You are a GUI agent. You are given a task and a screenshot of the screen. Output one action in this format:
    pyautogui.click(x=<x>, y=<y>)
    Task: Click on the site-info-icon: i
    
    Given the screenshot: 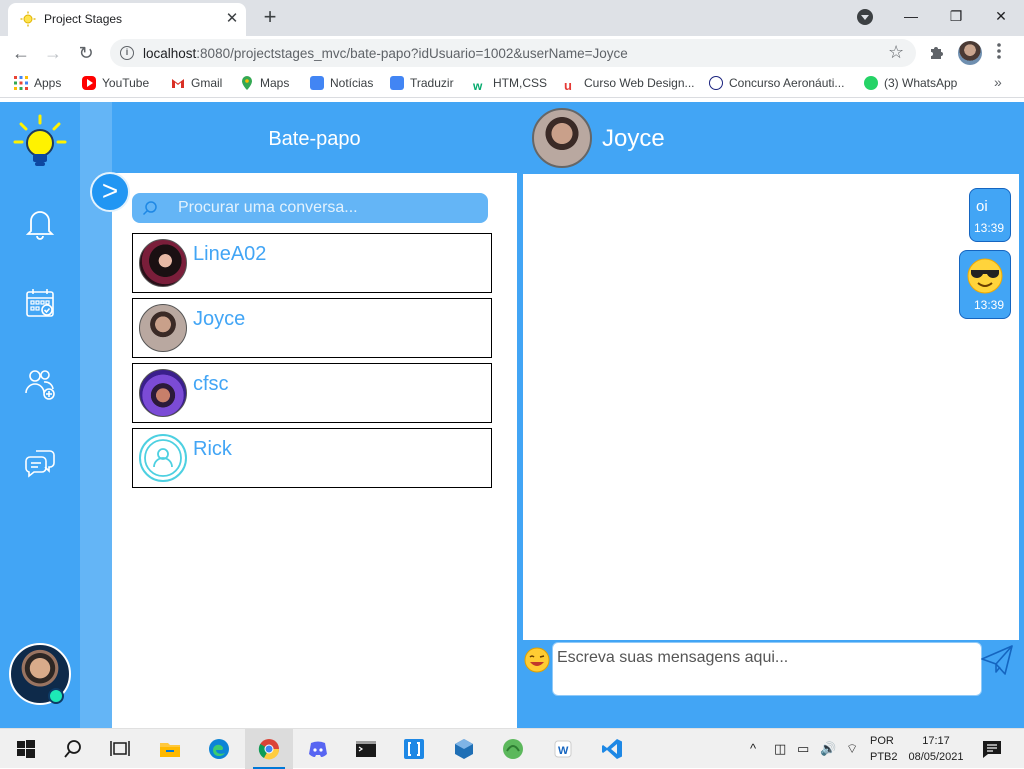 What is the action you would take?
    pyautogui.click(x=127, y=53)
    